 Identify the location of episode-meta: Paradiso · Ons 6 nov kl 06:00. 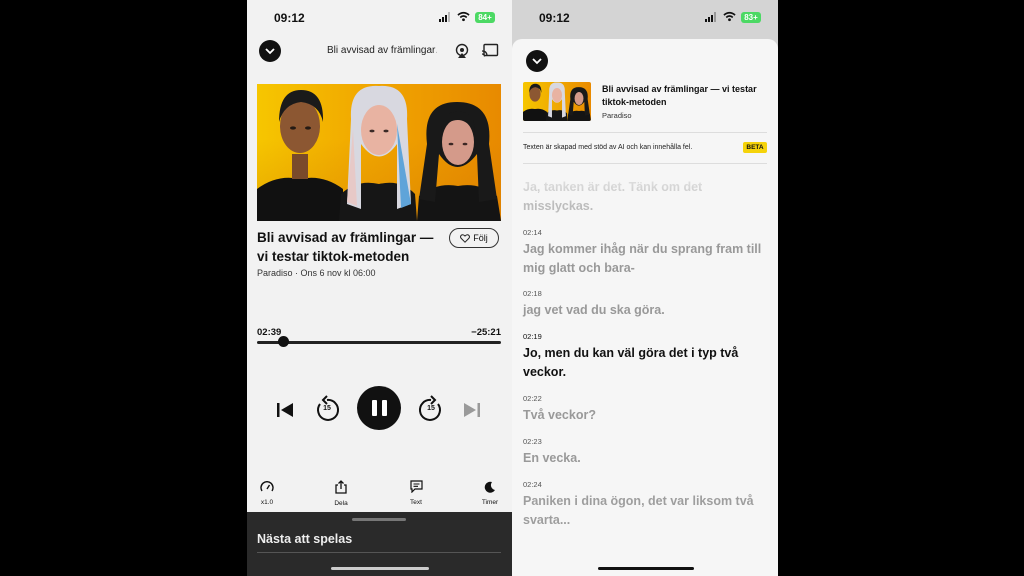
(316, 273).